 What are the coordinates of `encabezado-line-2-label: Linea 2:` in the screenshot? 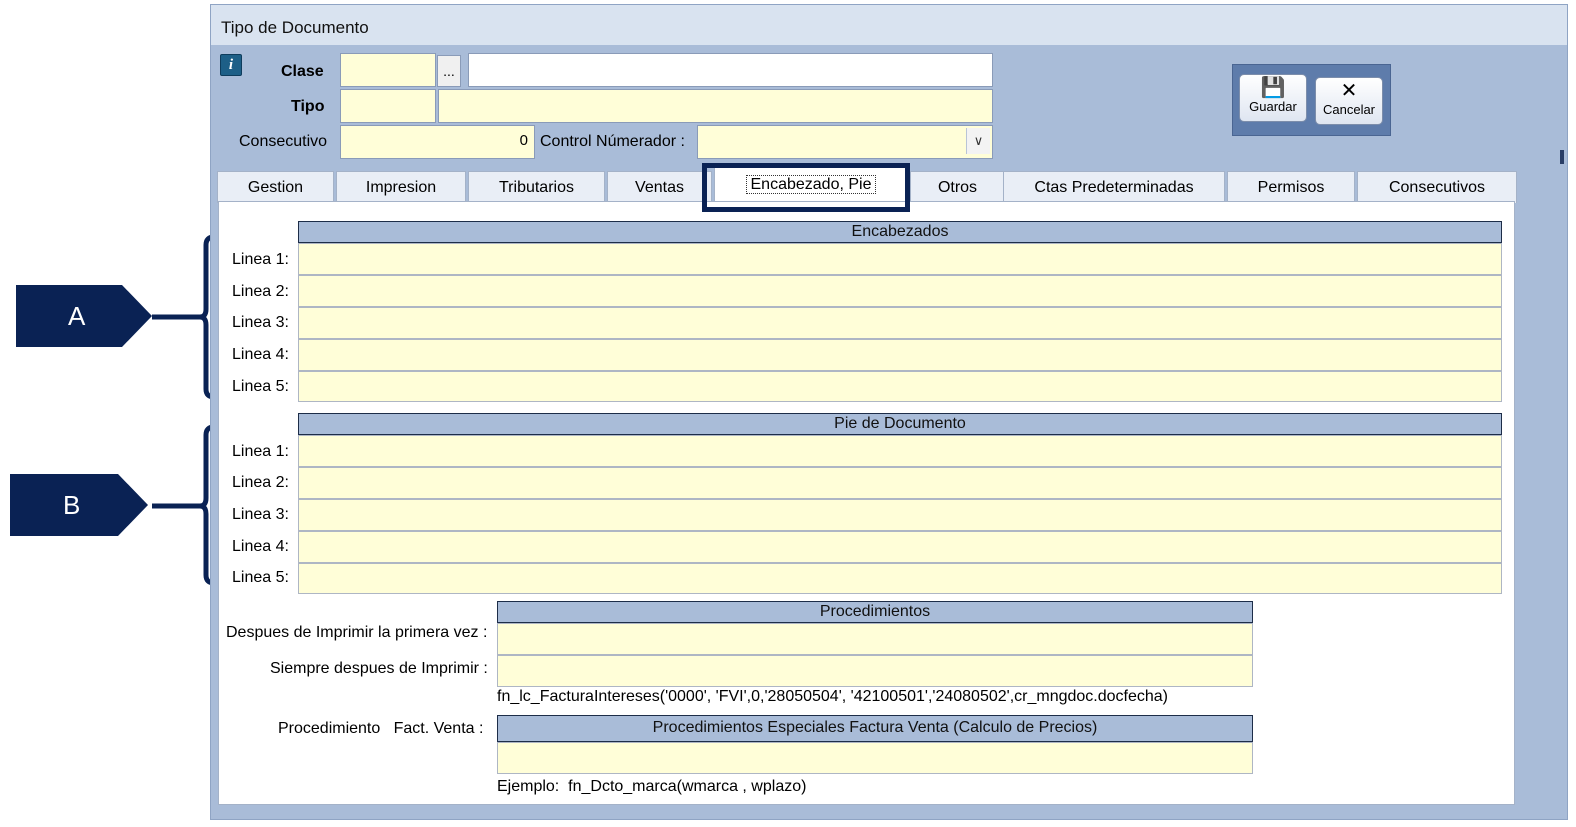 It's located at (260, 291).